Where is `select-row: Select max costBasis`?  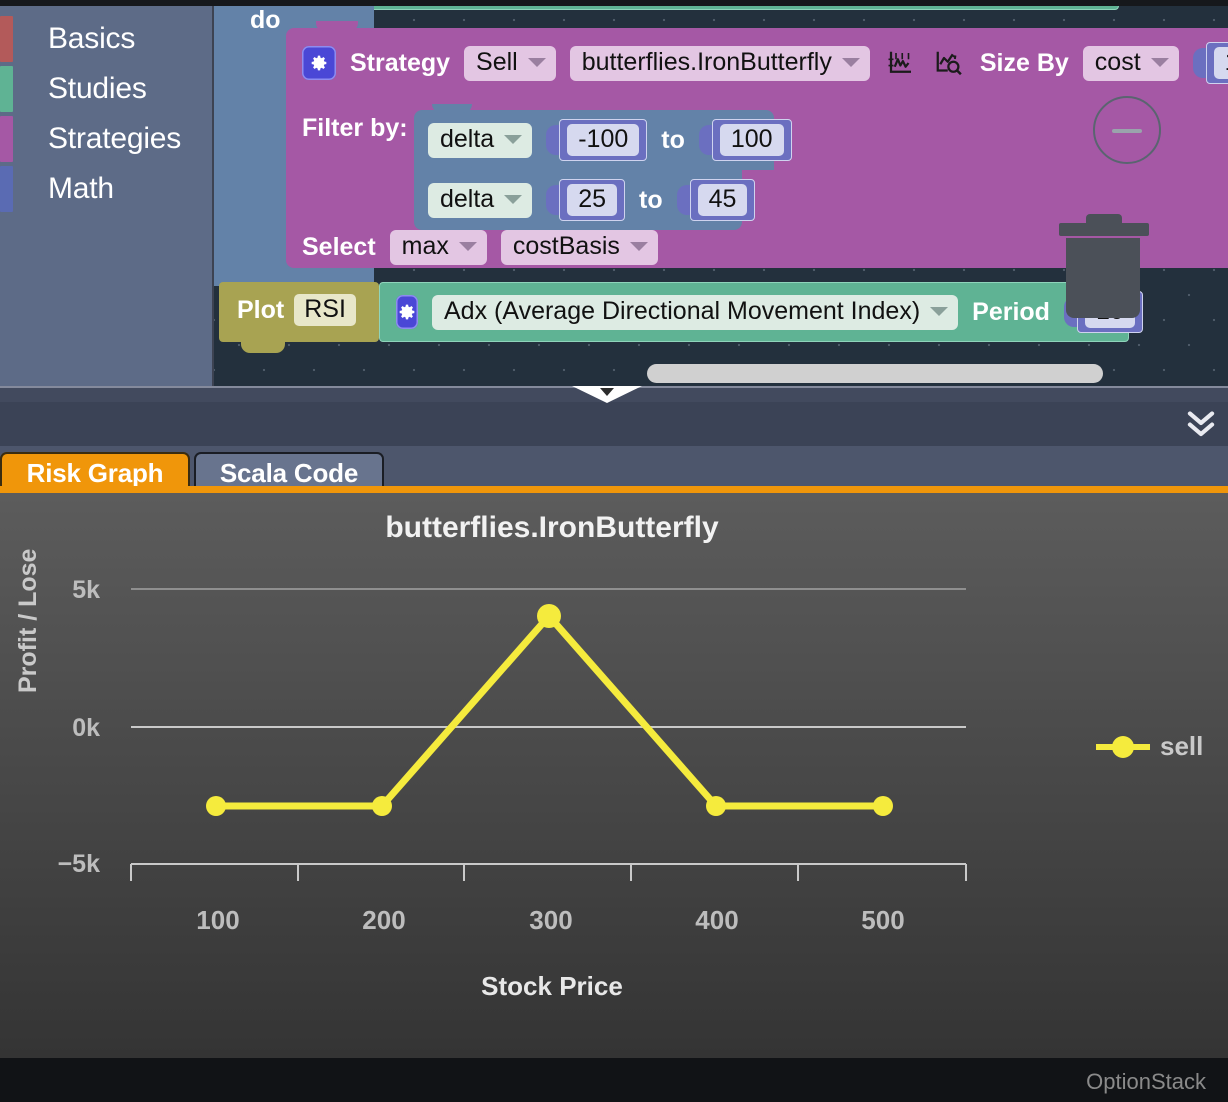 select-row: Select max costBasis is located at coordinates (480, 247).